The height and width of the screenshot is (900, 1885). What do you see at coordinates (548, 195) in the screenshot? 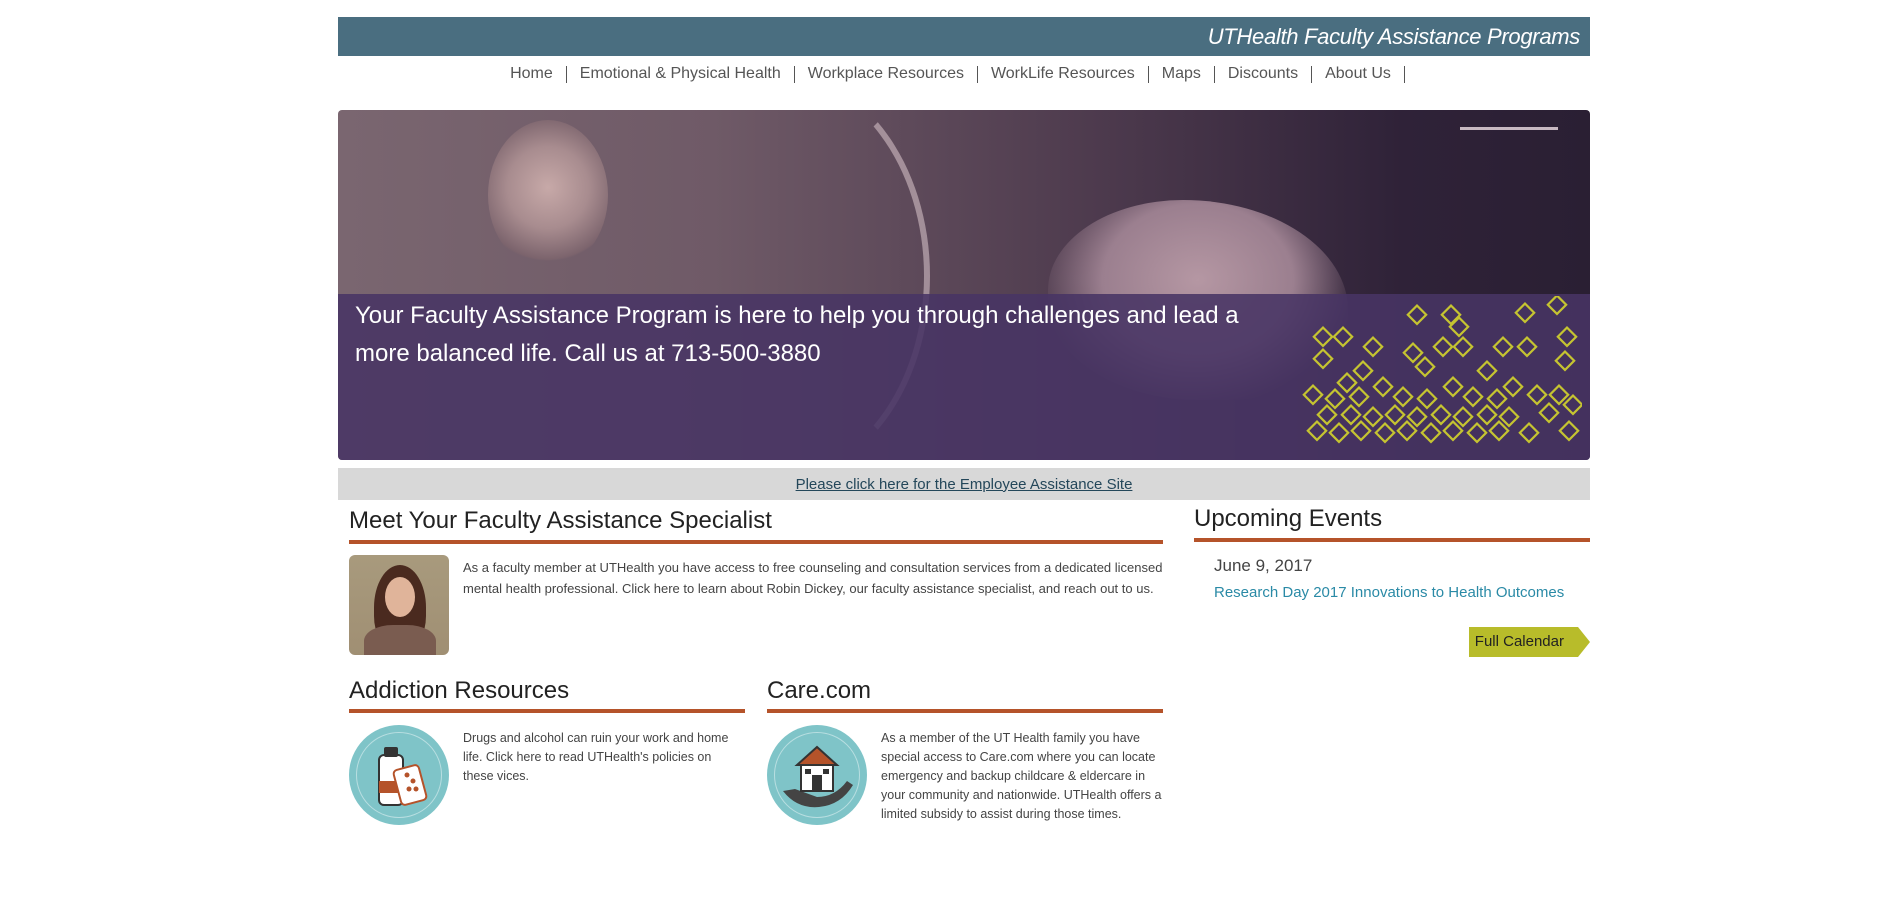
I see `hero-stethoscope-shape` at bounding box center [548, 195].